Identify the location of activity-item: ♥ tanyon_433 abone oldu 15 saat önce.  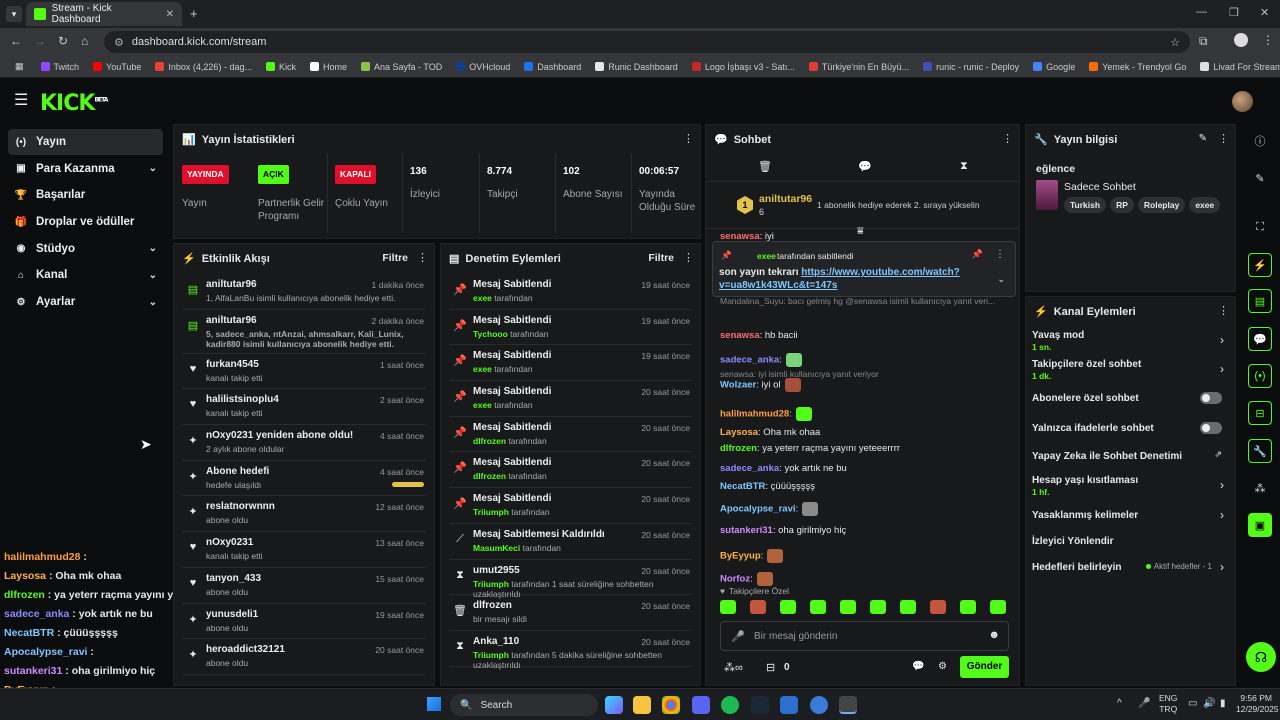
(304, 586).